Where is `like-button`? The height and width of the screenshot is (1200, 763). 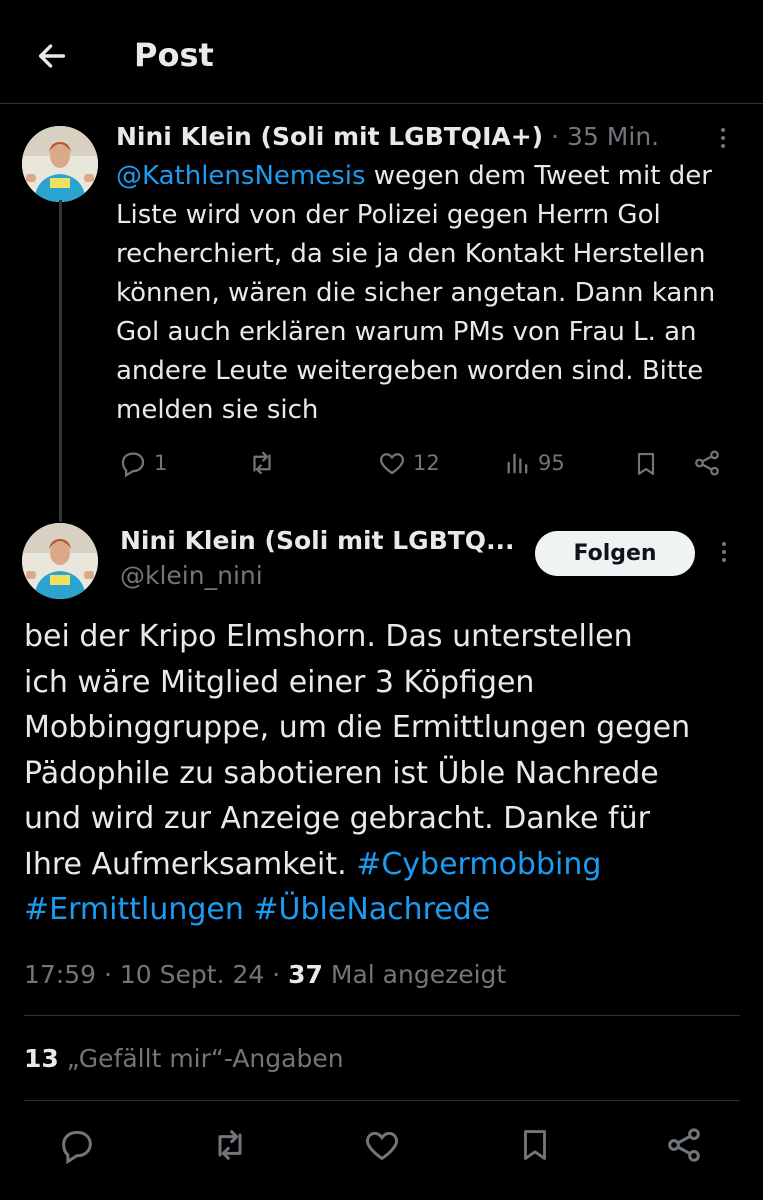
like-button is located at coordinates (382, 1147).